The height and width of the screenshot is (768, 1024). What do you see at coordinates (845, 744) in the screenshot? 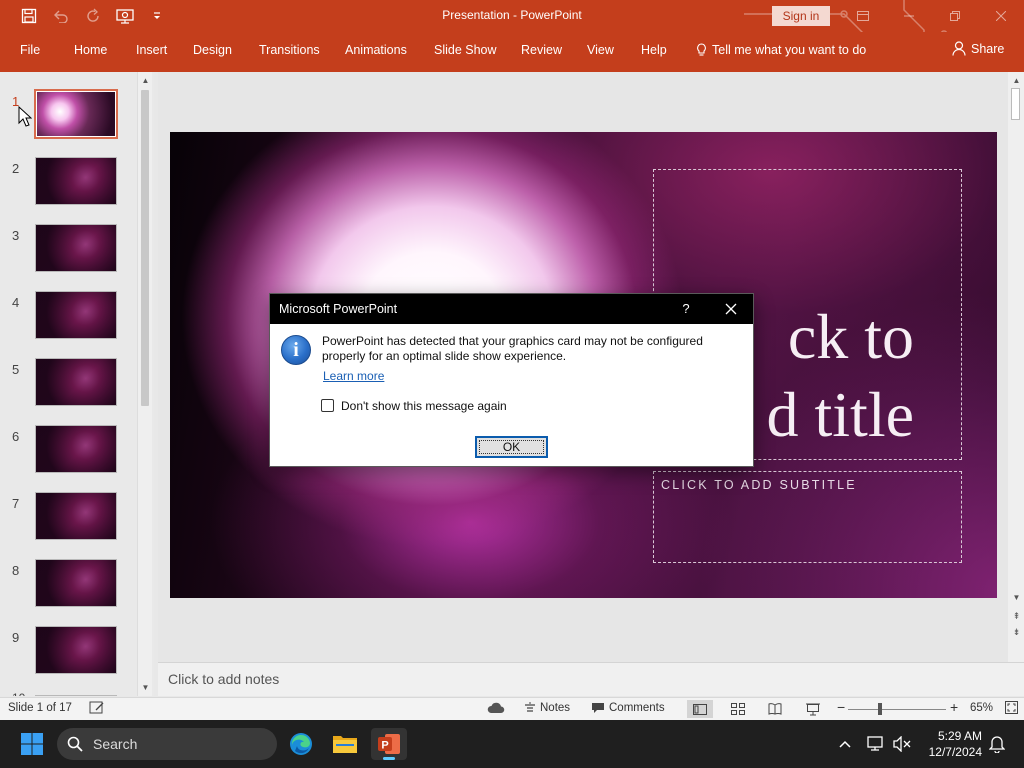
I see `show-hidden-icons-button` at bounding box center [845, 744].